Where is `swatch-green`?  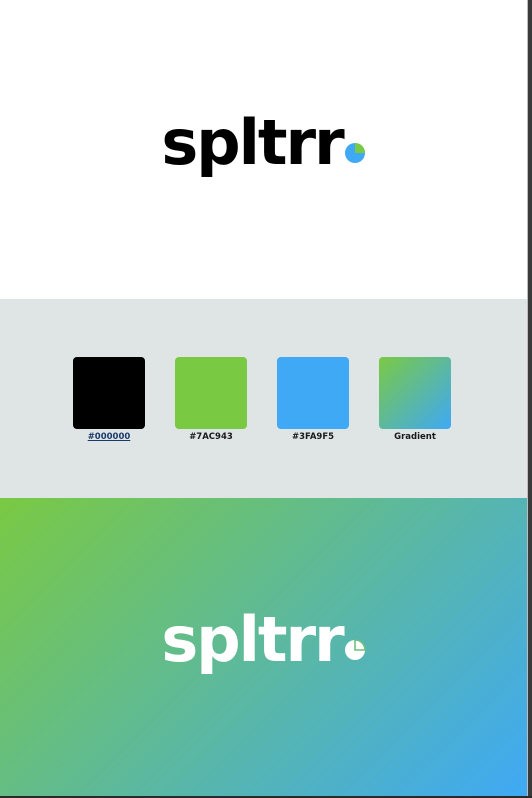 swatch-green is located at coordinates (211, 393).